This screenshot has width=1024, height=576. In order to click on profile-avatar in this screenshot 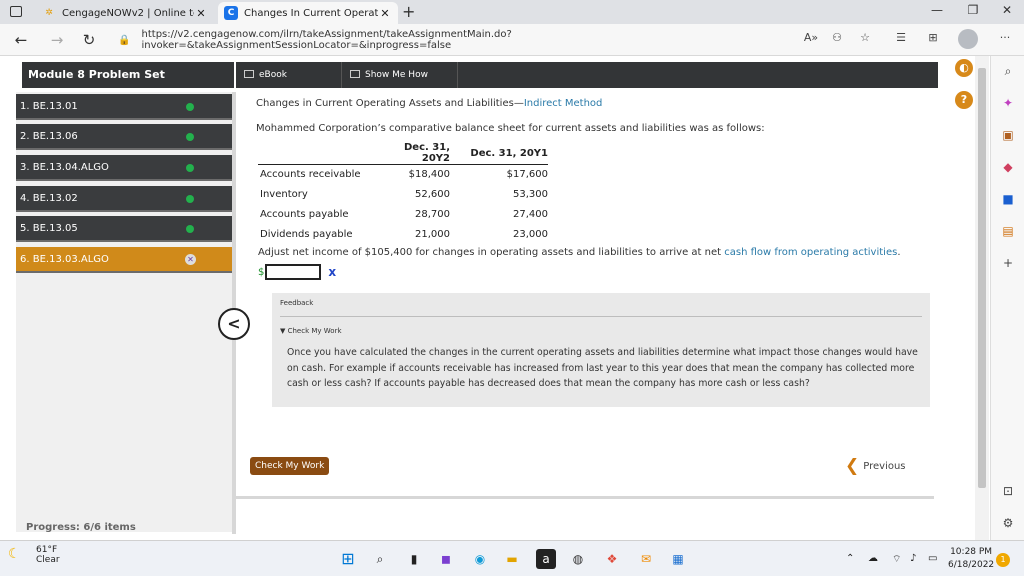, I will do `click(968, 39)`.